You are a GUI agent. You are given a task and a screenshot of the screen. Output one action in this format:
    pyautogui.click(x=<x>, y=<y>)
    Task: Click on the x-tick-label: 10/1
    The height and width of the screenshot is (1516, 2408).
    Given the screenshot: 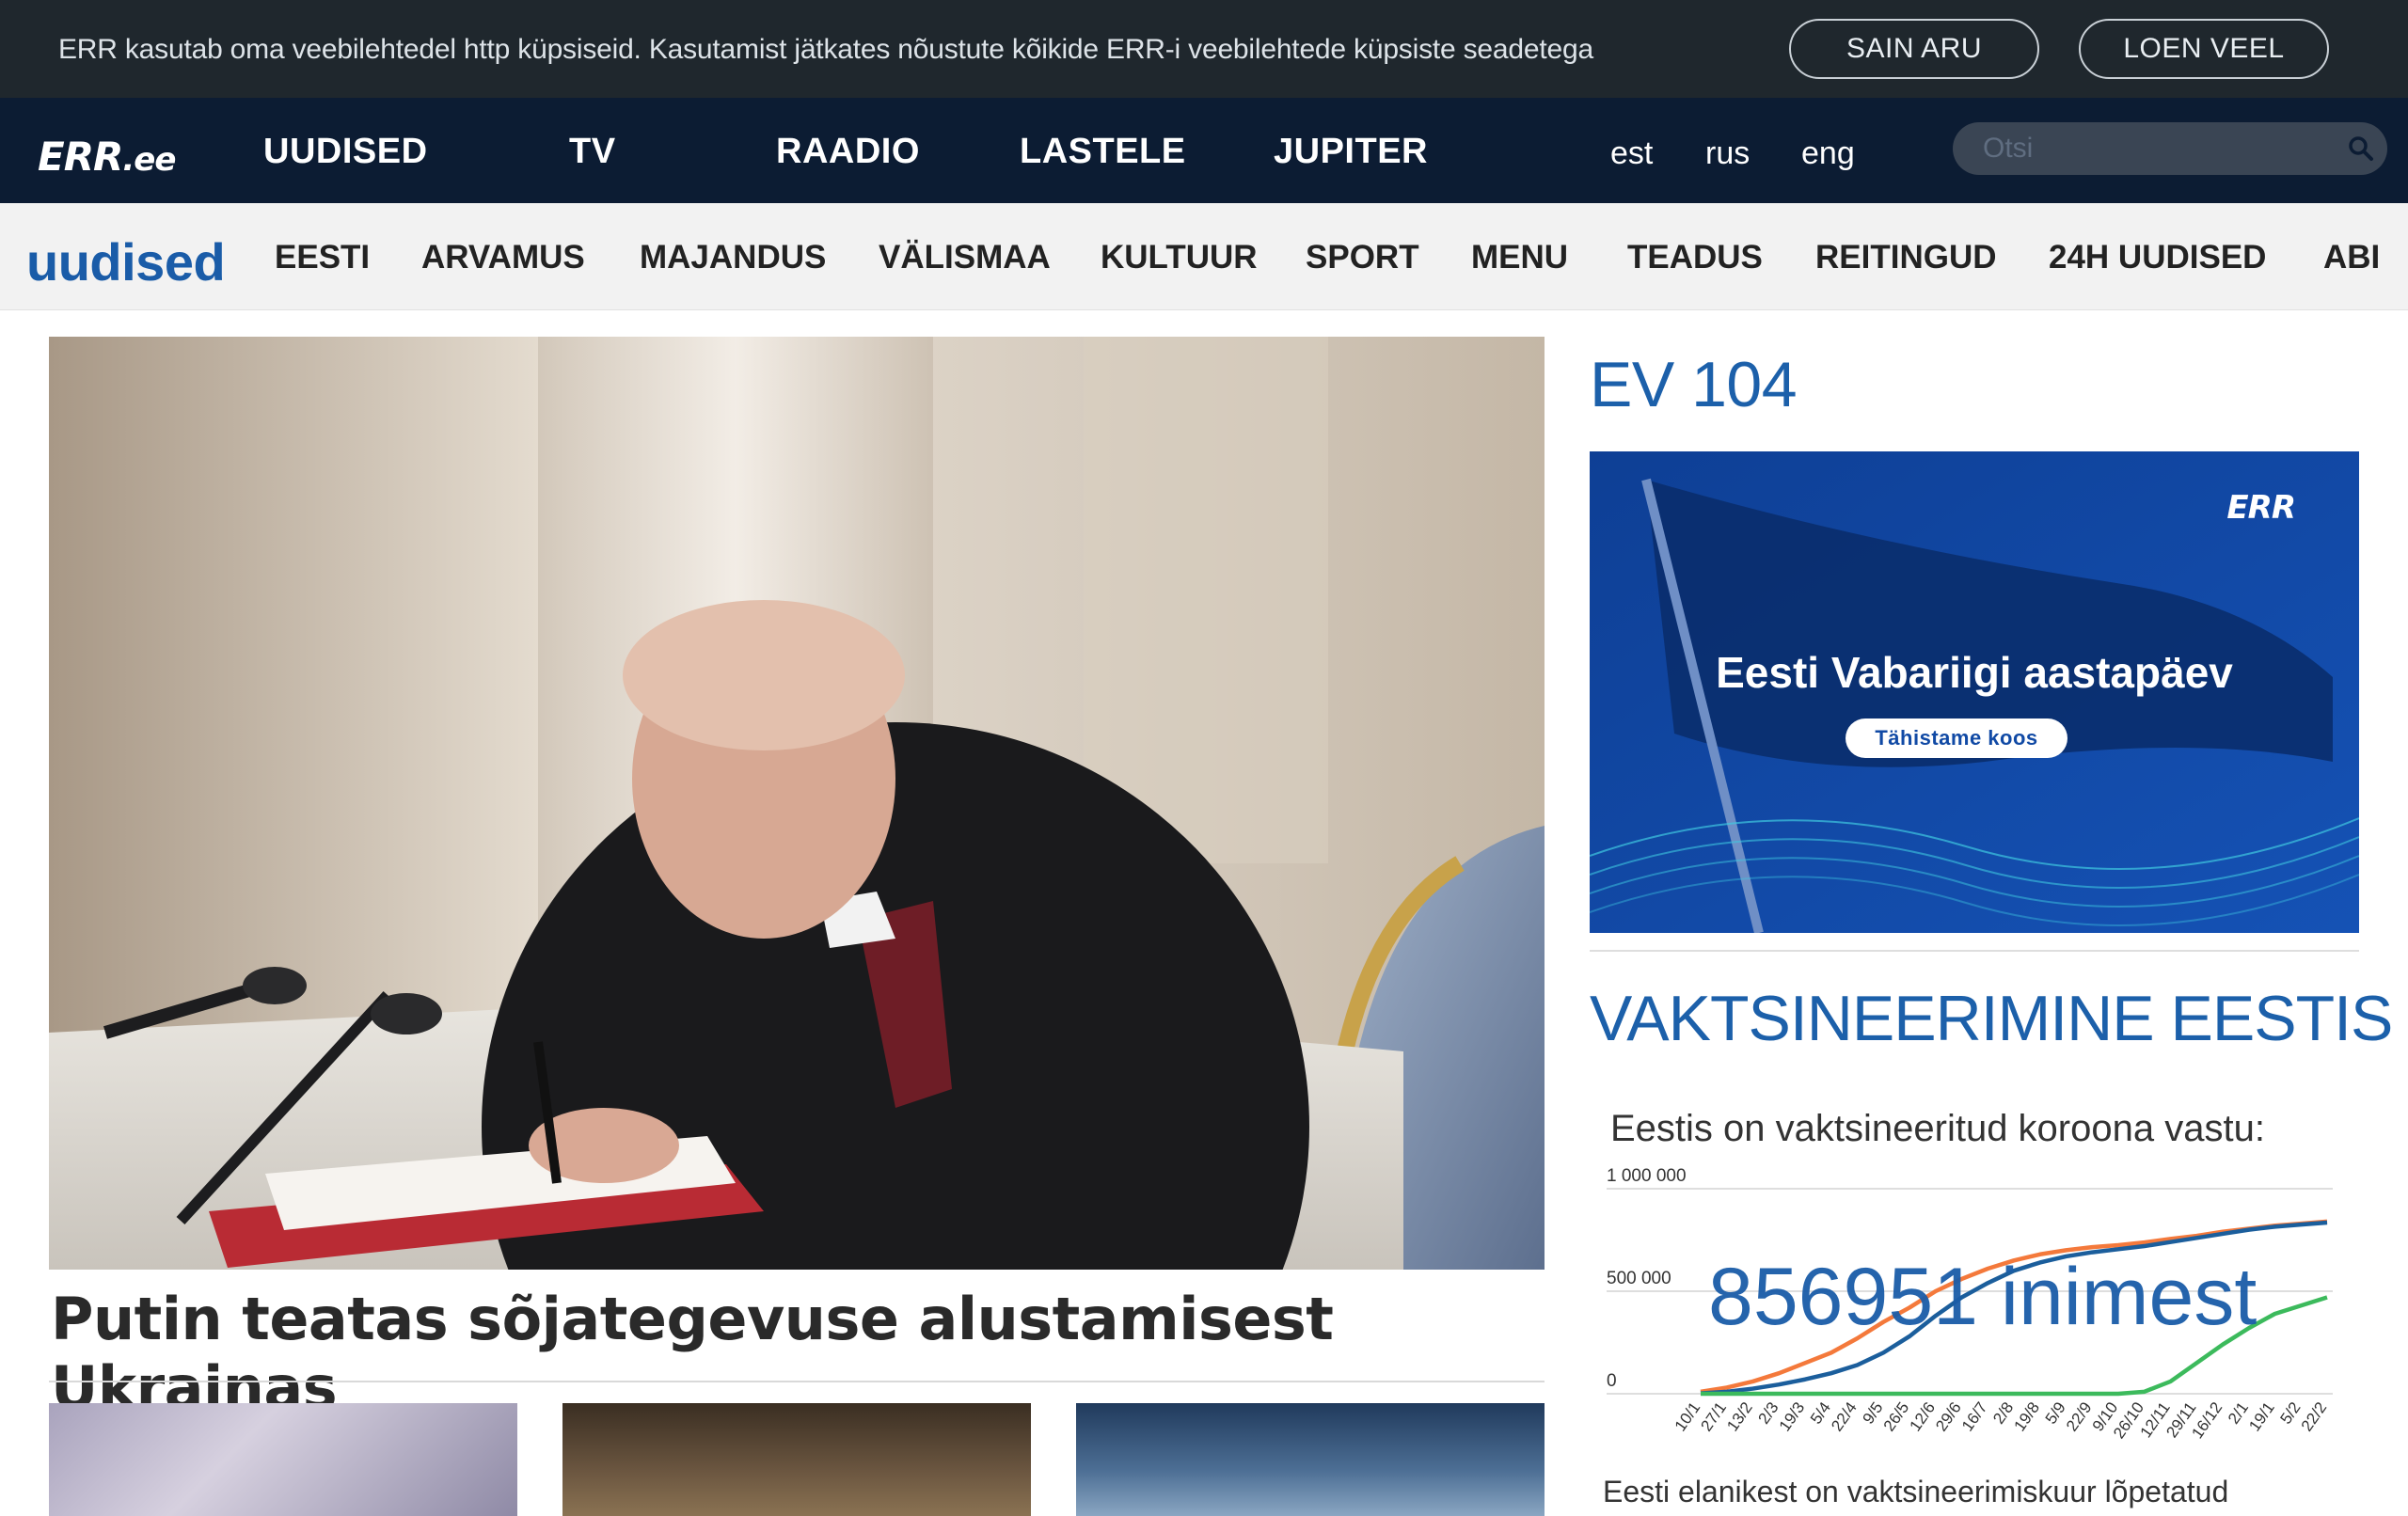 What is the action you would take?
    pyautogui.click(x=1688, y=1416)
    